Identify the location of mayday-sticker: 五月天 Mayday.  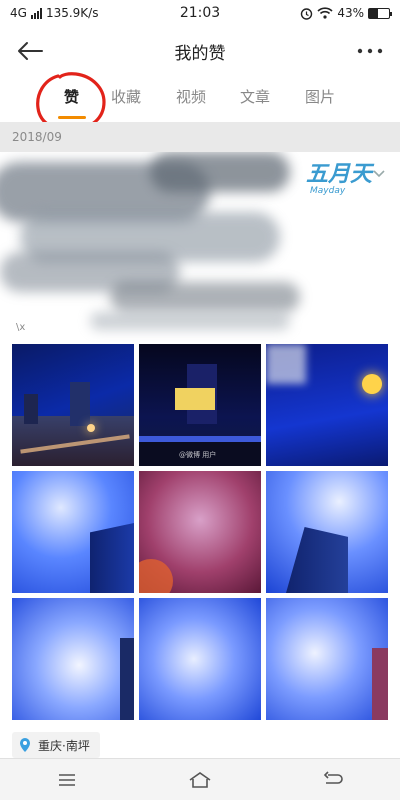
(339, 184).